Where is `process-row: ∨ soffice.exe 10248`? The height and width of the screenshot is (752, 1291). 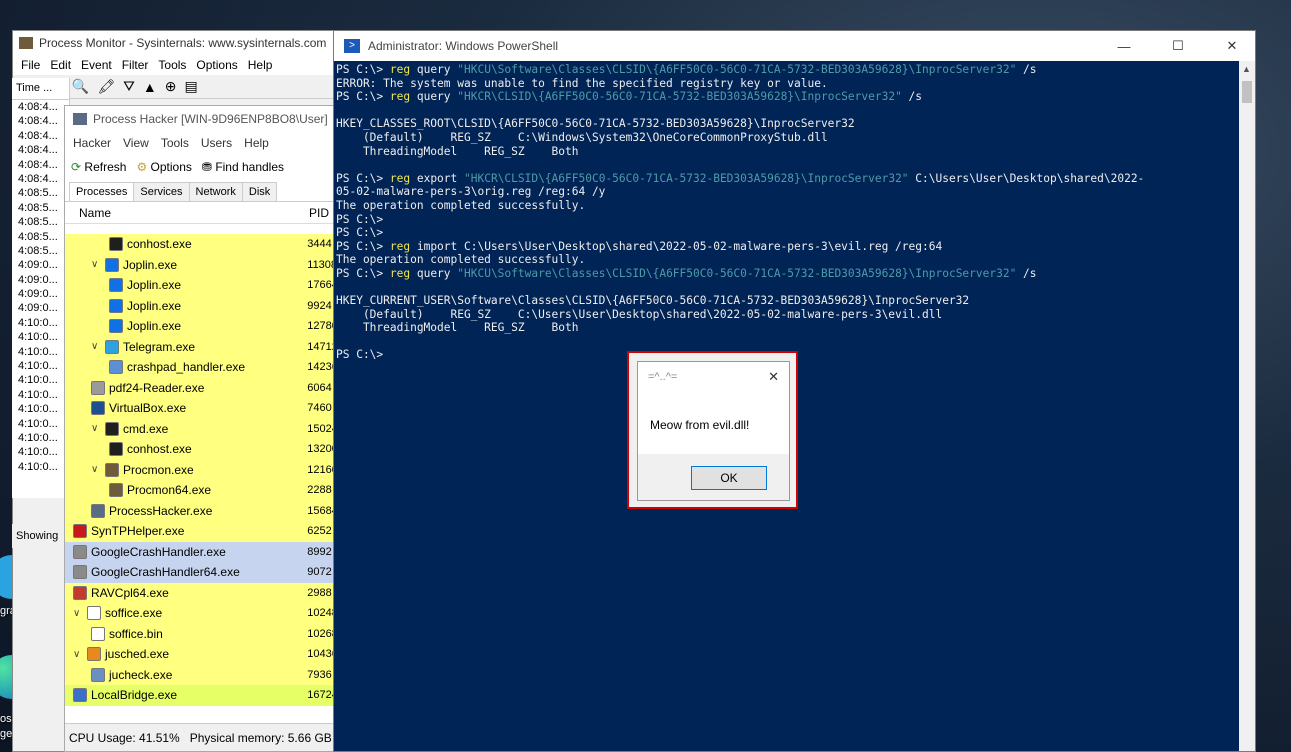
process-row: ∨ soffice.exe 10248 is located at coordinates (203, 613).